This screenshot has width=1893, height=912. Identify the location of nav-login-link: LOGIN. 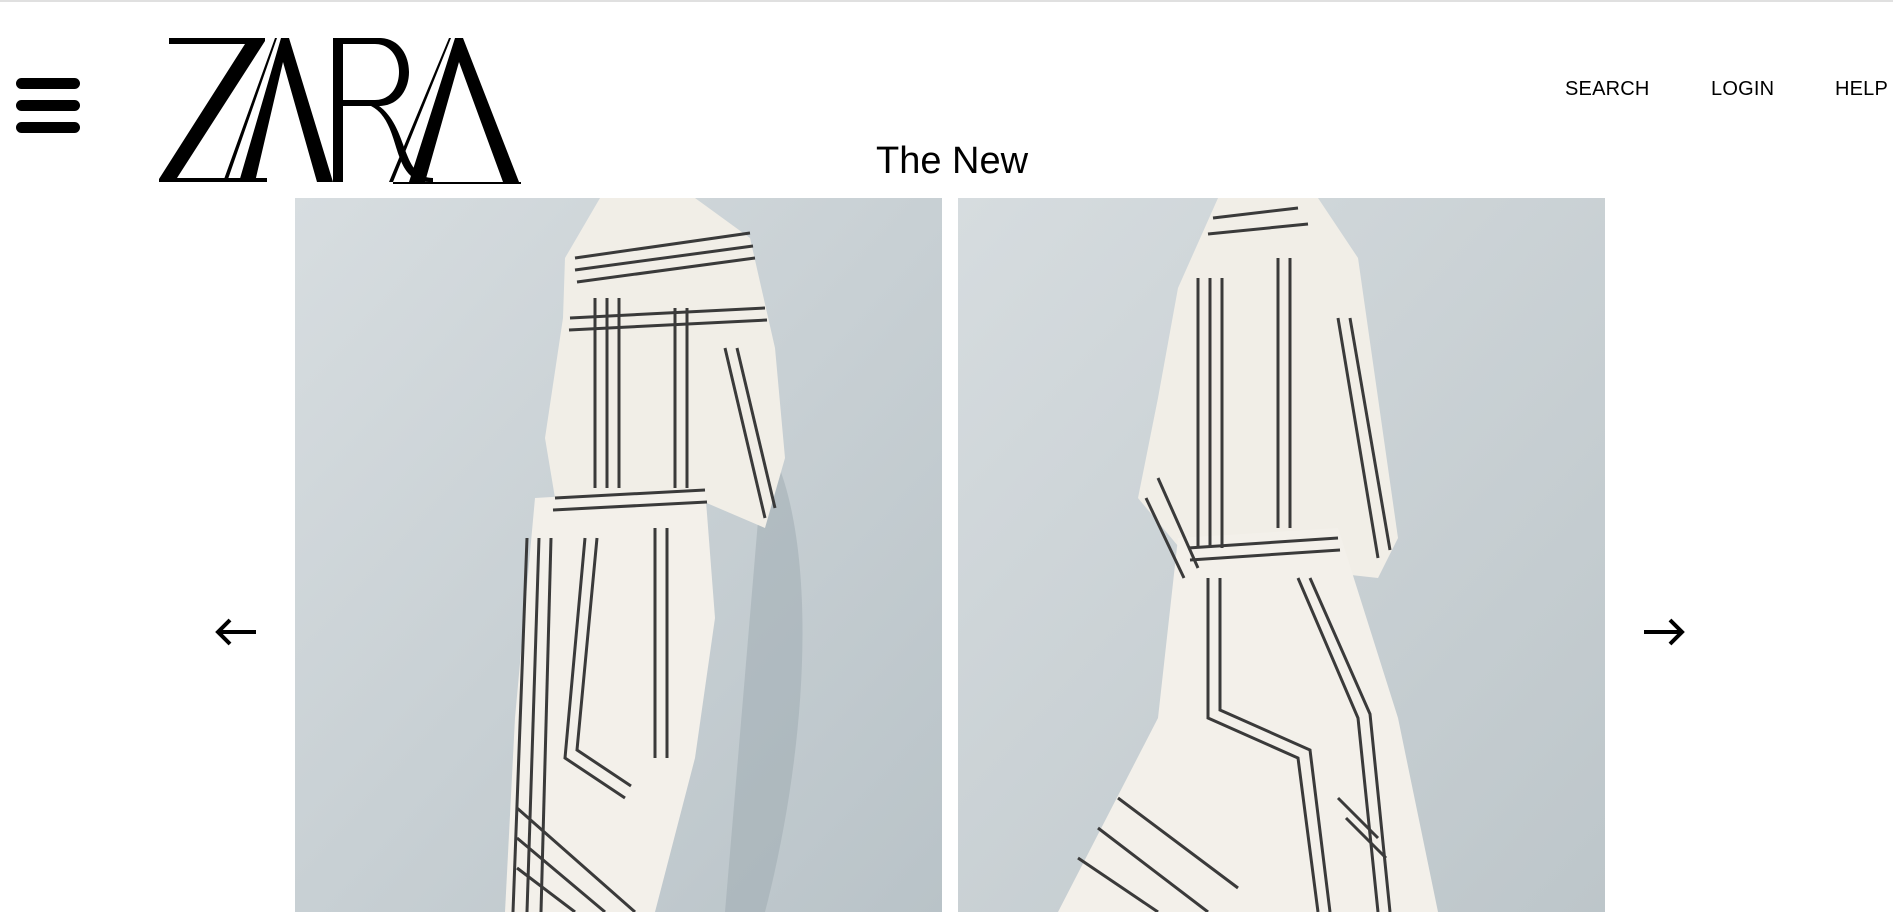
(1742, 90).